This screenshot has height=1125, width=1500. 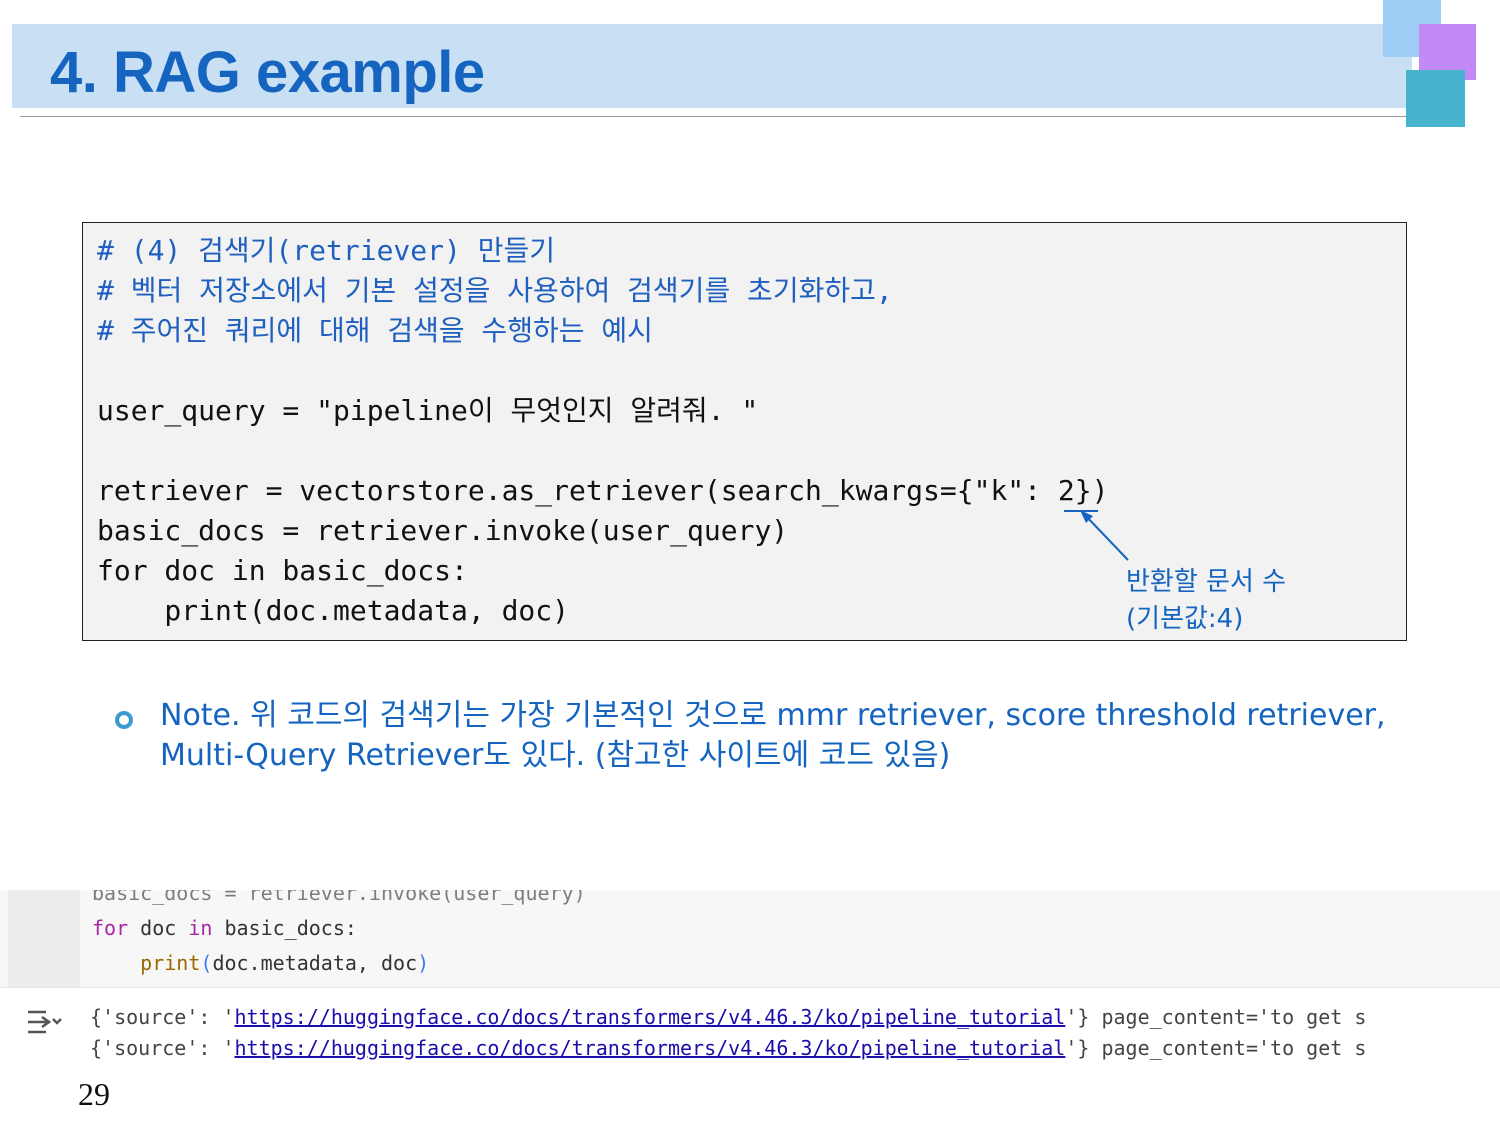 I want to click on slide-title: 4. RAG example, so click(x=267, y=72).